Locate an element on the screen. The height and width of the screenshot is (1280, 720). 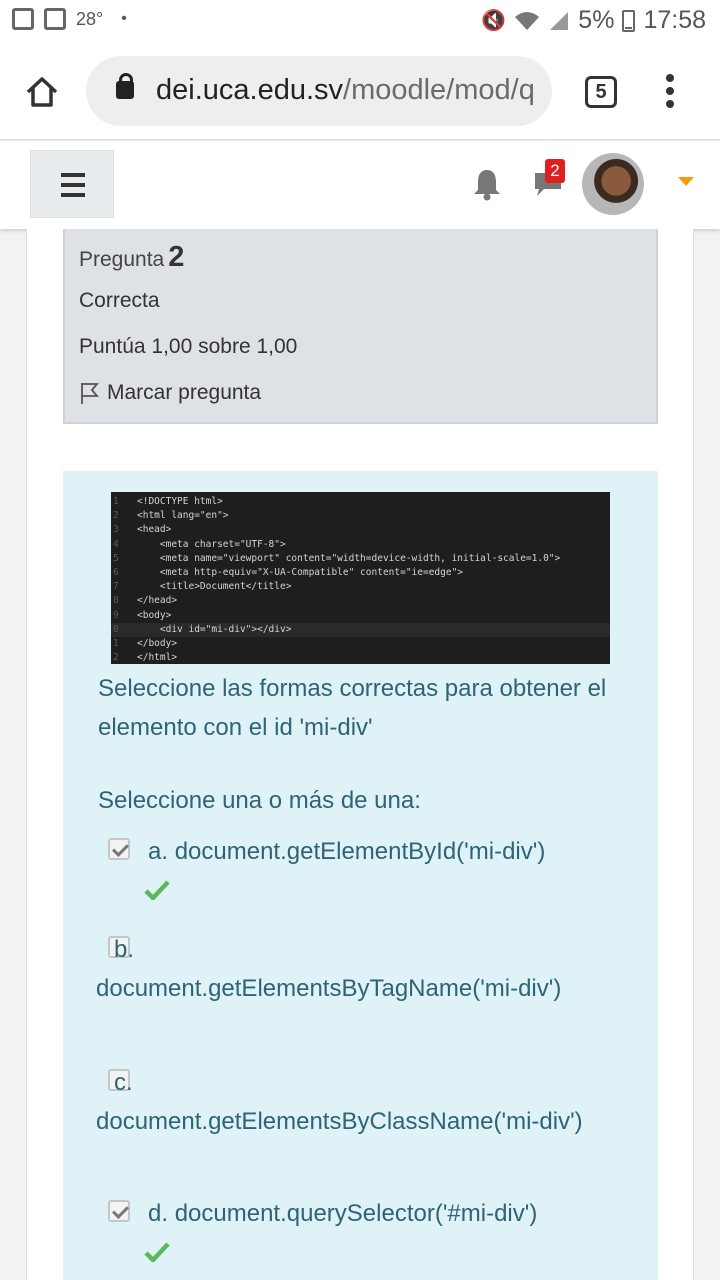
code-line-text: <body> is located at coordinates (154, 615).